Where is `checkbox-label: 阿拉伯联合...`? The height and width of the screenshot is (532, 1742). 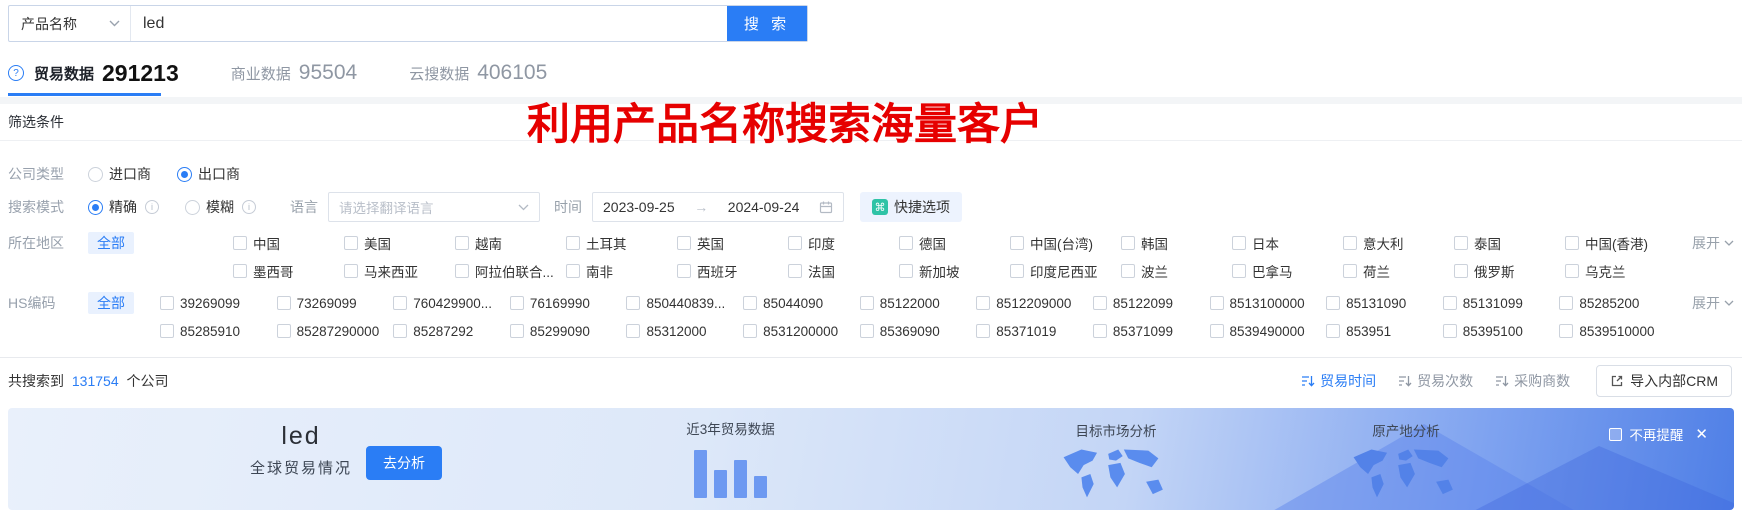 checkbox-label: 阿拉伯联合... is located at coordinates (514, 272).